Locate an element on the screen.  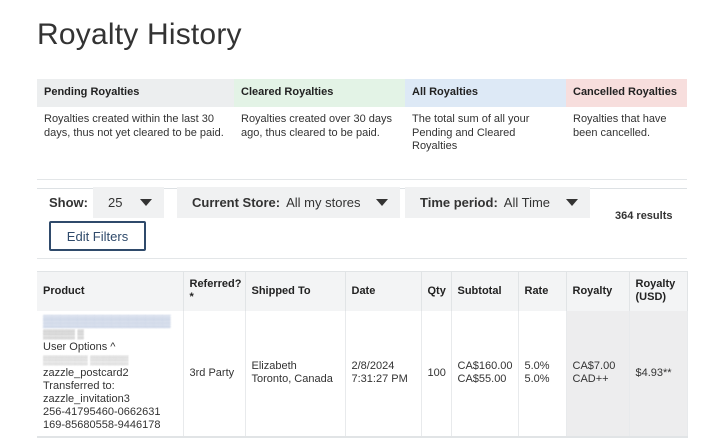
referred-cell: 3rd Party is located at coordinates (214, 374).